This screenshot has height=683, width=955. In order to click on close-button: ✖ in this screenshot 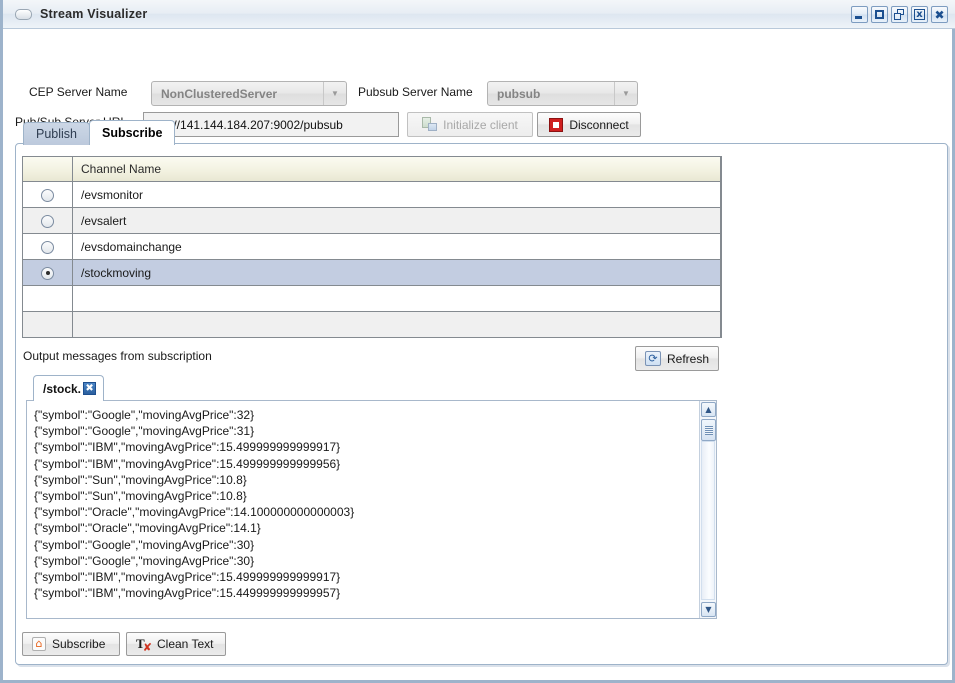, I will do `click(939, 14)`.